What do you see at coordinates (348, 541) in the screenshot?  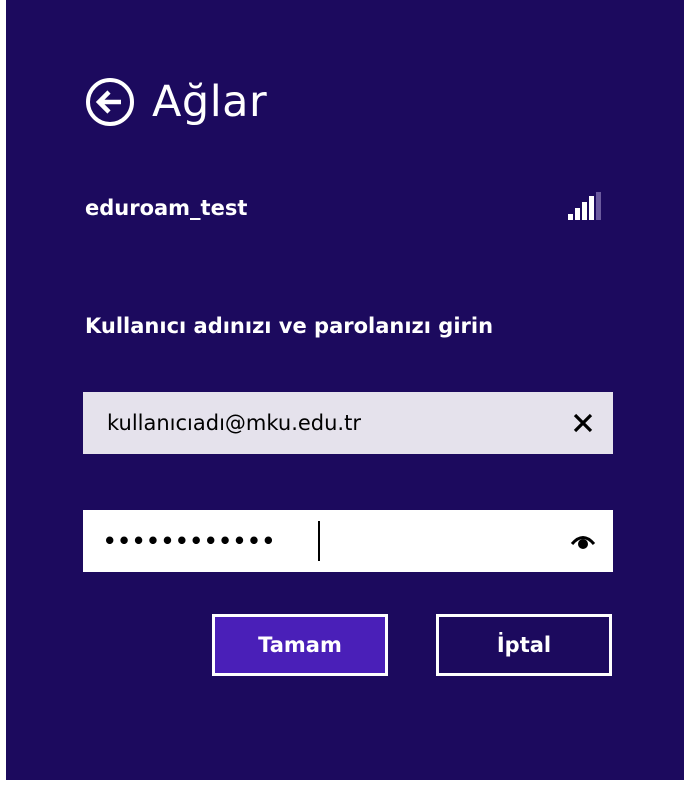 I see `password-field: ••••••••••••` at bounding box center [348, 541].